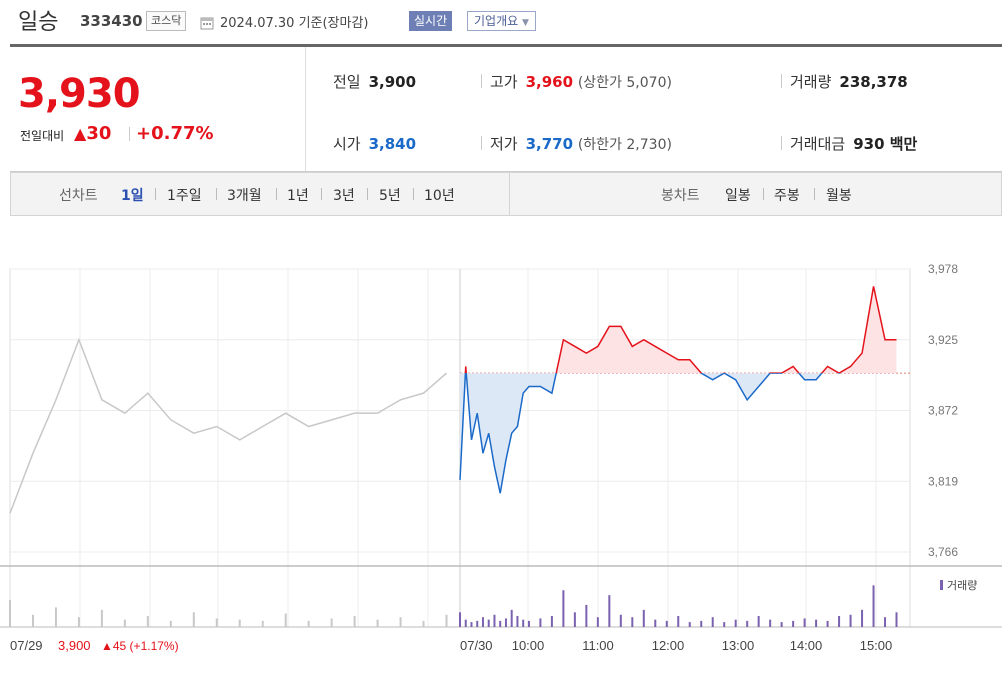  I want to click on stock-code: 333430, so click(111, 21).